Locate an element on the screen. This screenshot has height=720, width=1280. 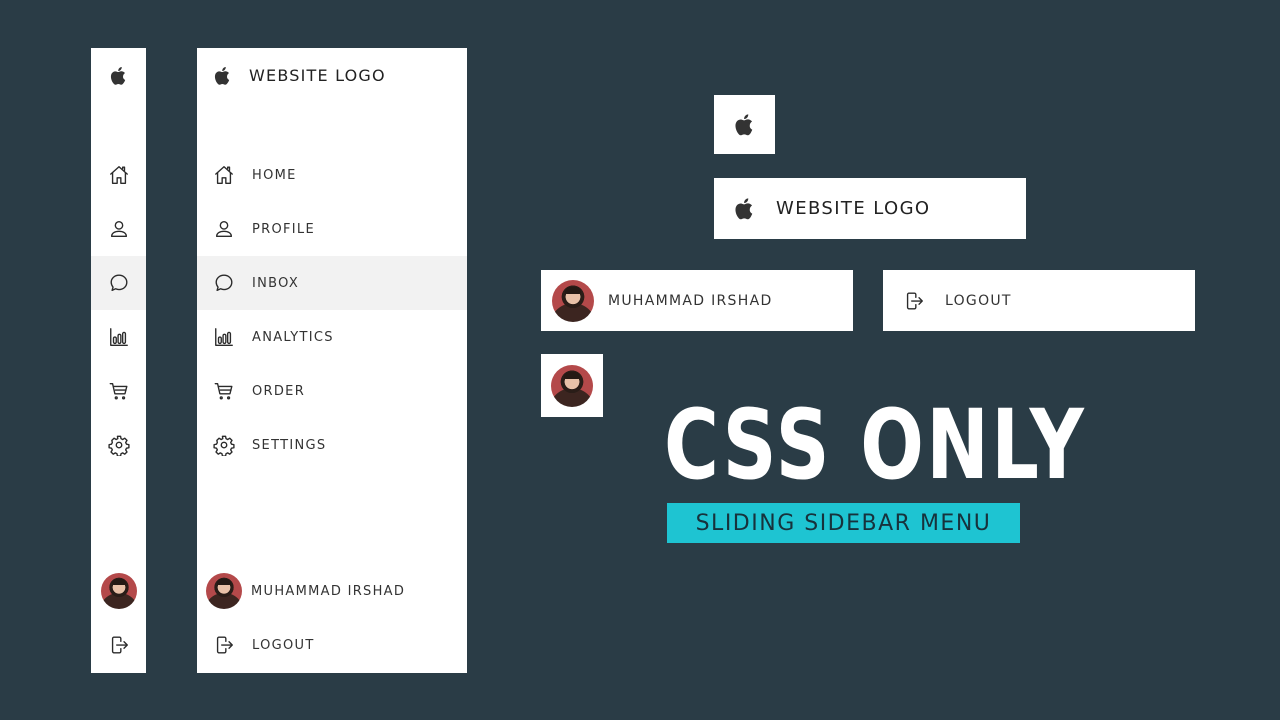
sidebar-item-settings is located at coordinates (118, 445).